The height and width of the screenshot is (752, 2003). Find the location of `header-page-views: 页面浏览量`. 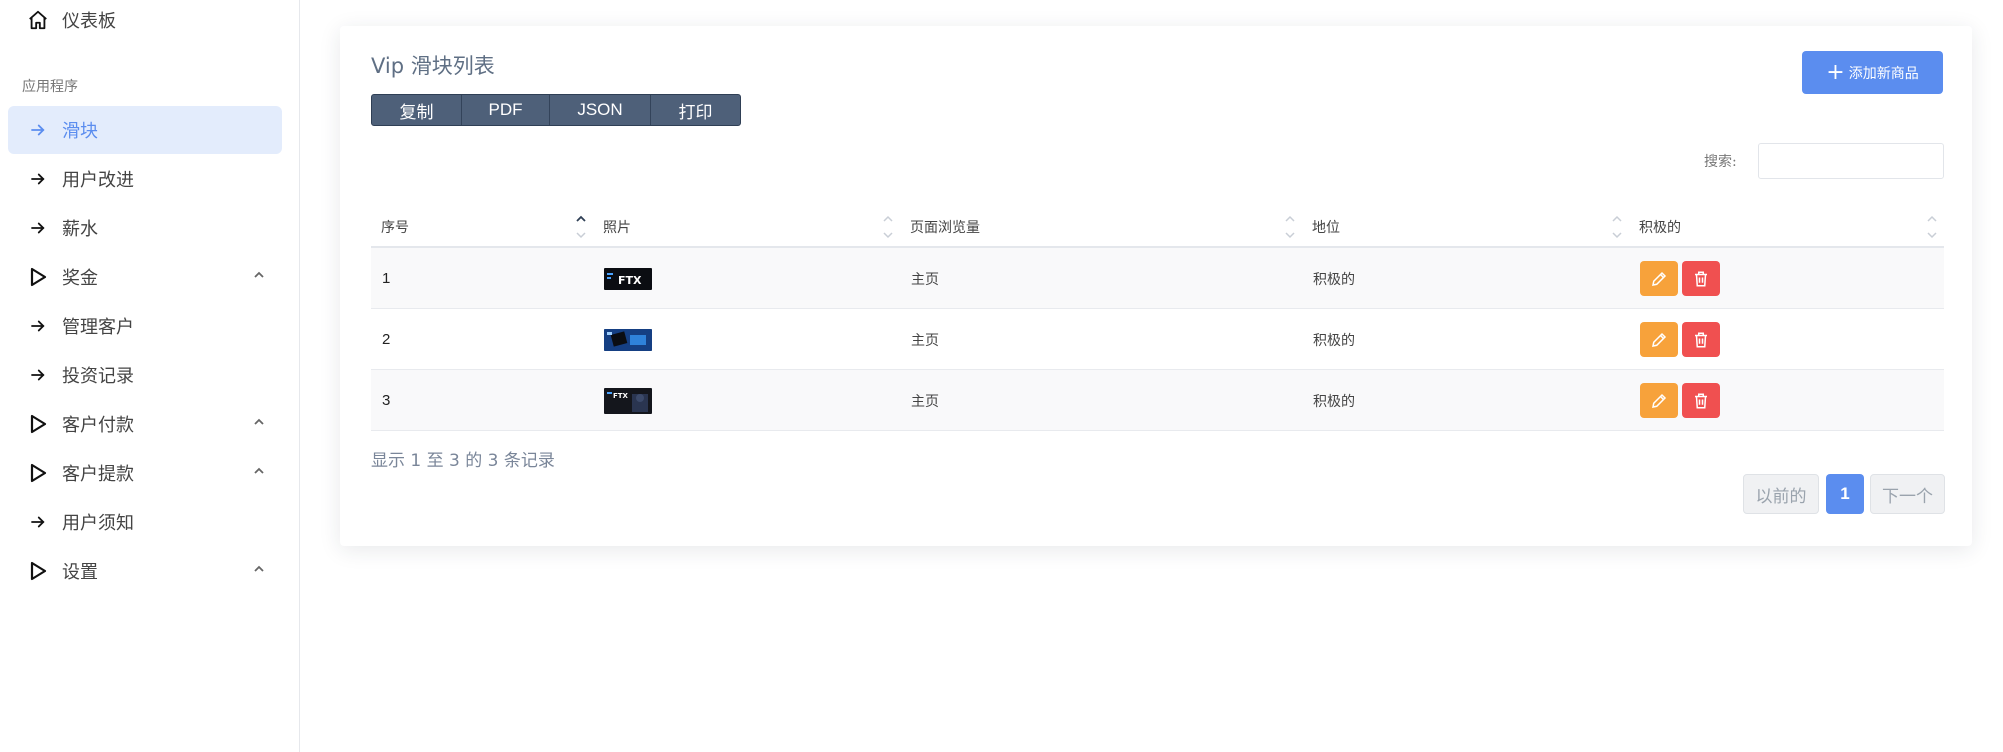

header-page-views: 页面浏览量 is located at coordinates (1101, 227).